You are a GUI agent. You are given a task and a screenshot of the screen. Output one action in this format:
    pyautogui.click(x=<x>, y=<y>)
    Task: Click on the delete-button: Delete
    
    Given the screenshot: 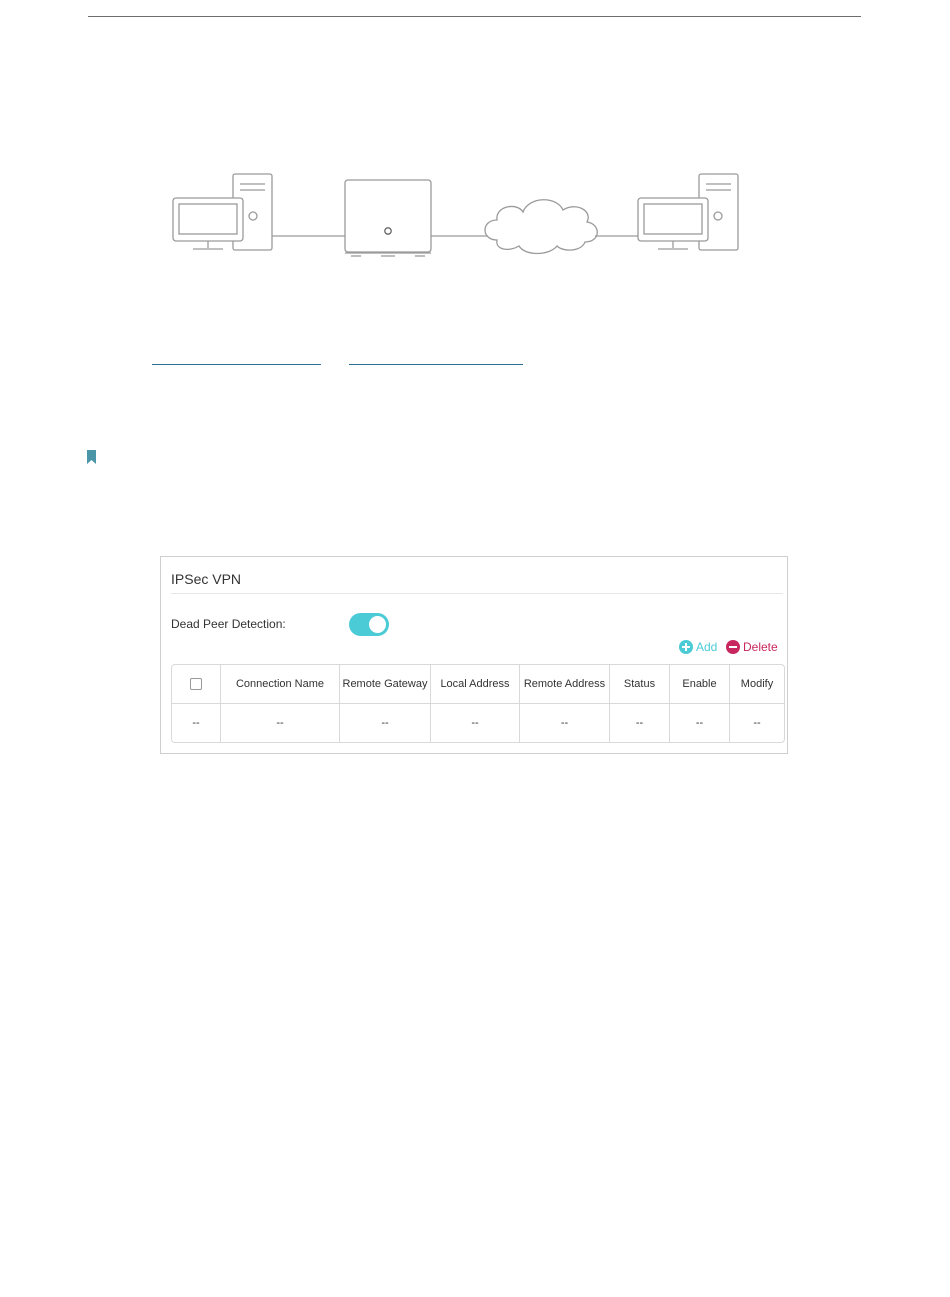 What is the action you would take?
    pyautogui.click(x=752, y=647)
    